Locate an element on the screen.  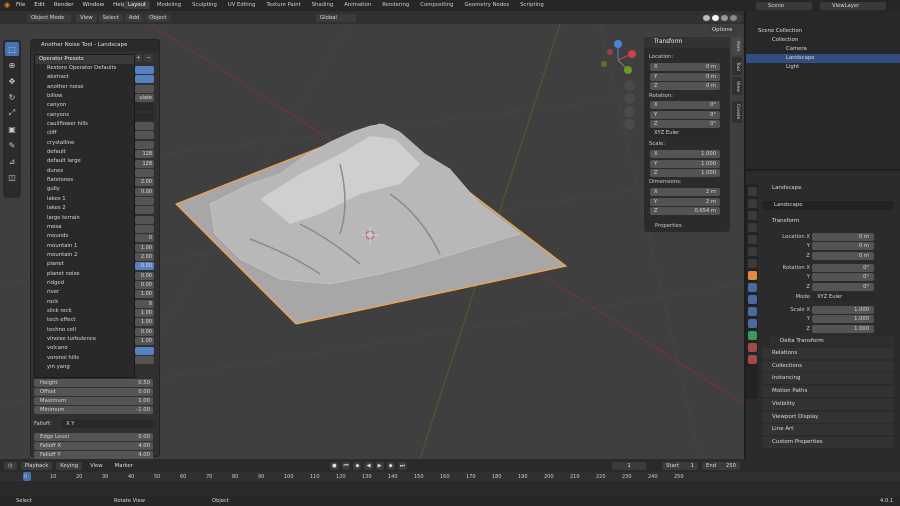
timeline-editor-icon: ◷ is located at coordinates (10, 466).